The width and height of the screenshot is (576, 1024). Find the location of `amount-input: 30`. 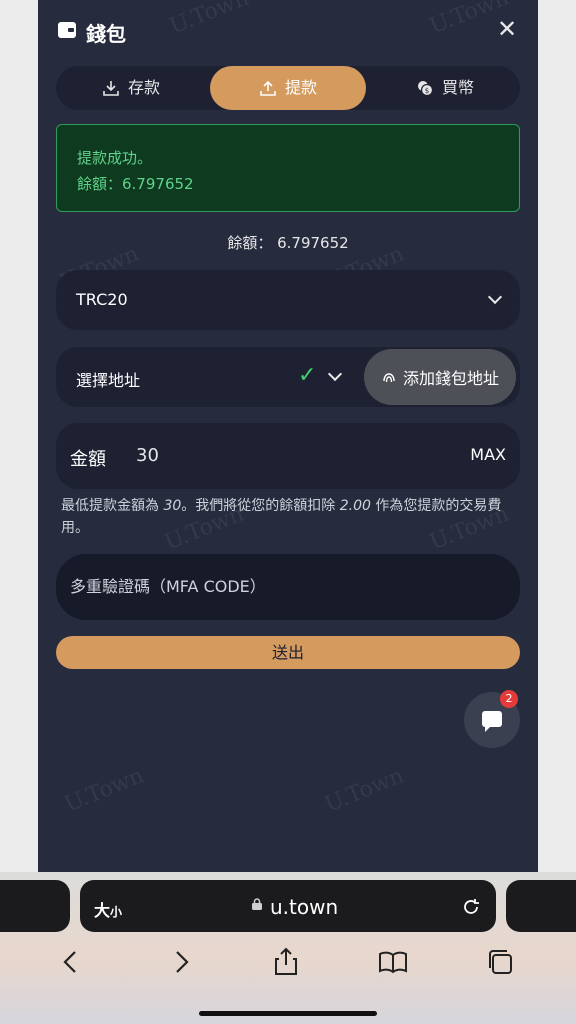

amount-input: 30 is located at coordinates (147, 455).